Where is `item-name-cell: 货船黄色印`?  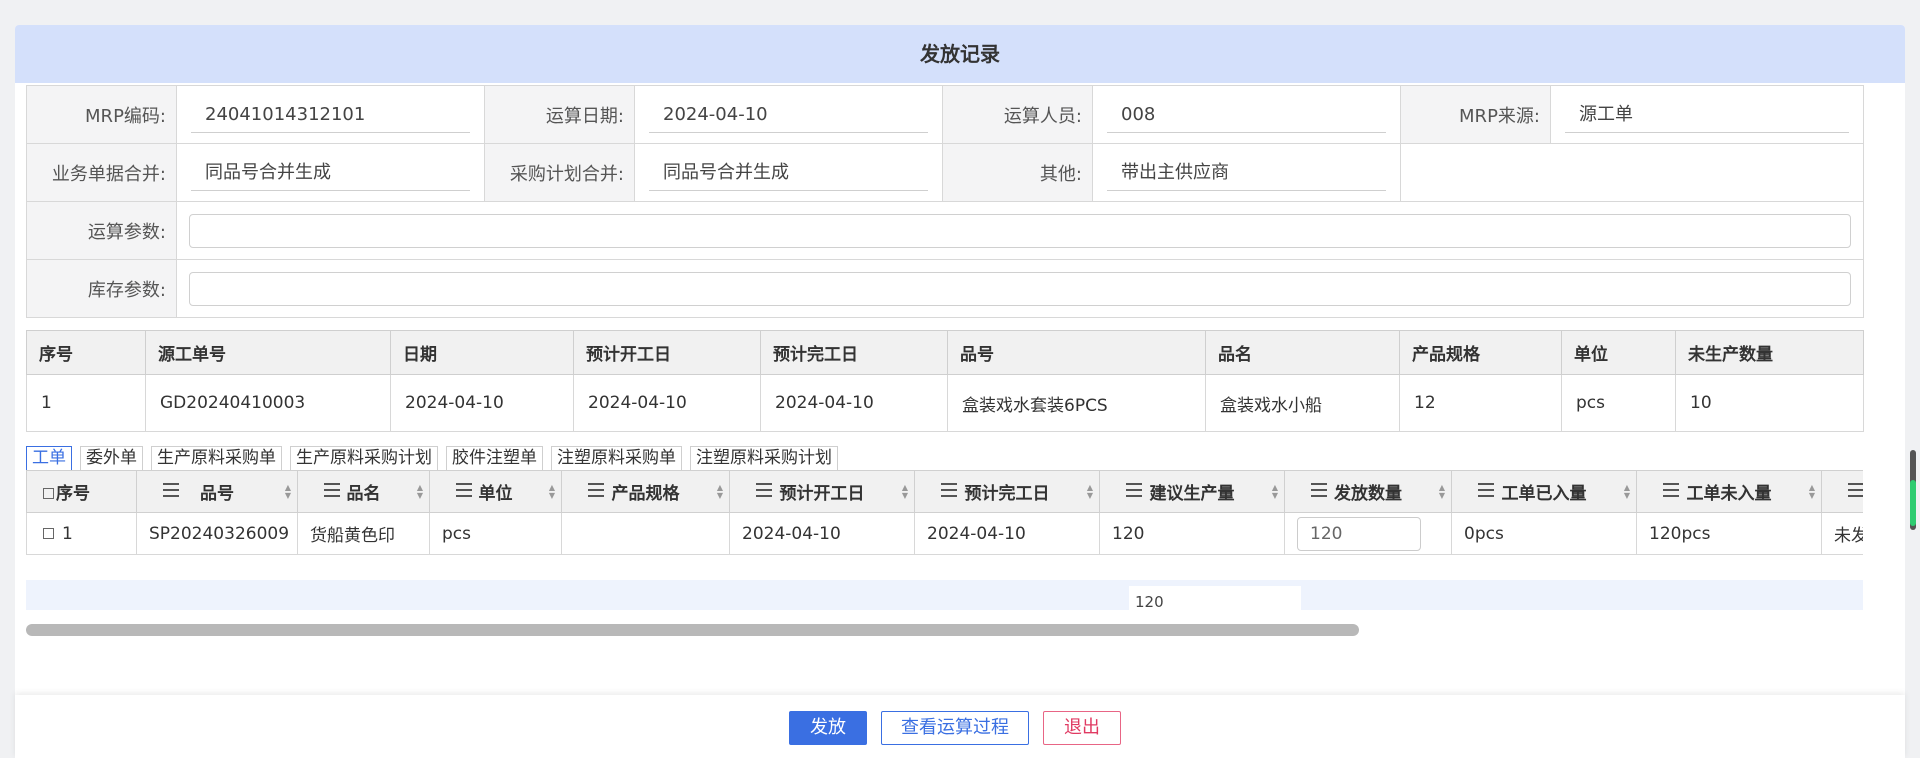
item-name-cell: 货船黄色印 is located at coordinates (363, 533).